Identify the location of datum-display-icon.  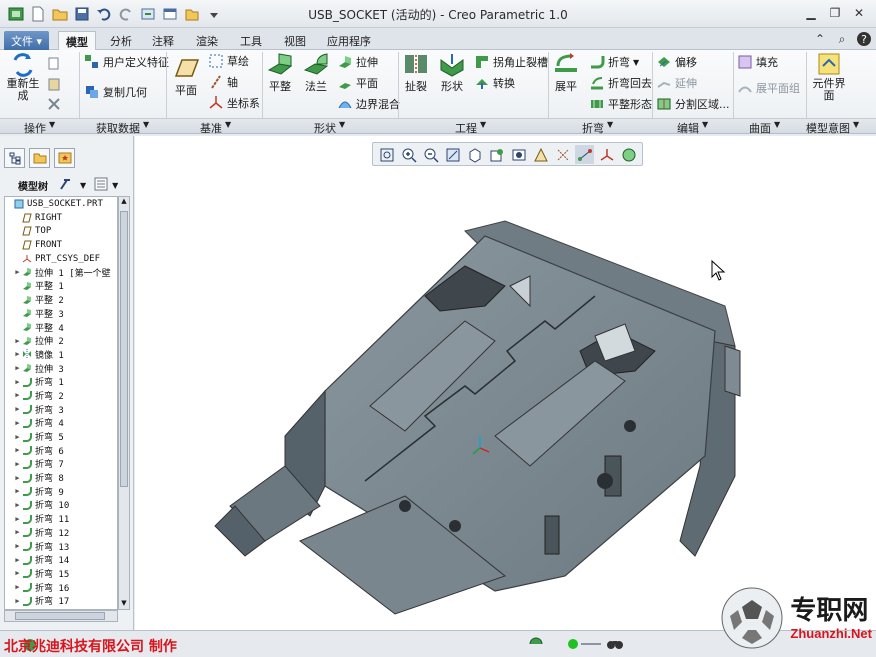
(540, 154).